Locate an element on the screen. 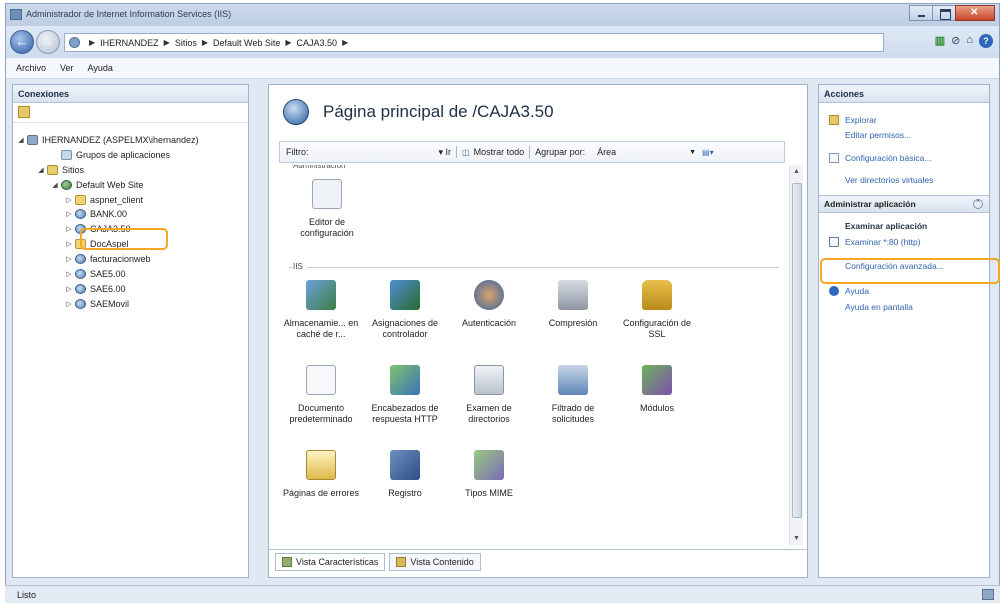 The width and height of the screenshot is (1000, 605). breadcrumb-server: IHERNANDEZ is located at coordinates (129, 43).